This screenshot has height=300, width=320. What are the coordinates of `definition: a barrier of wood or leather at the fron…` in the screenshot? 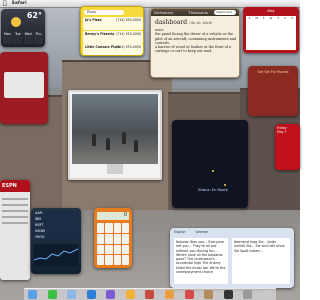 It's located at (193, 49).